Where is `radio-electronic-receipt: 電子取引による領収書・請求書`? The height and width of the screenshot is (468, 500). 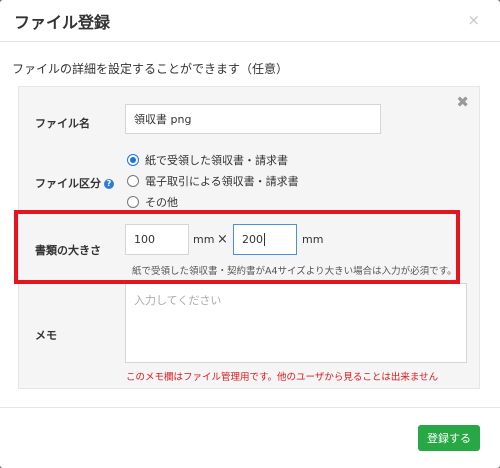
radio-electronic-receipt: 電子取引による領収書・請求書 is located at coordinates (213, 181).